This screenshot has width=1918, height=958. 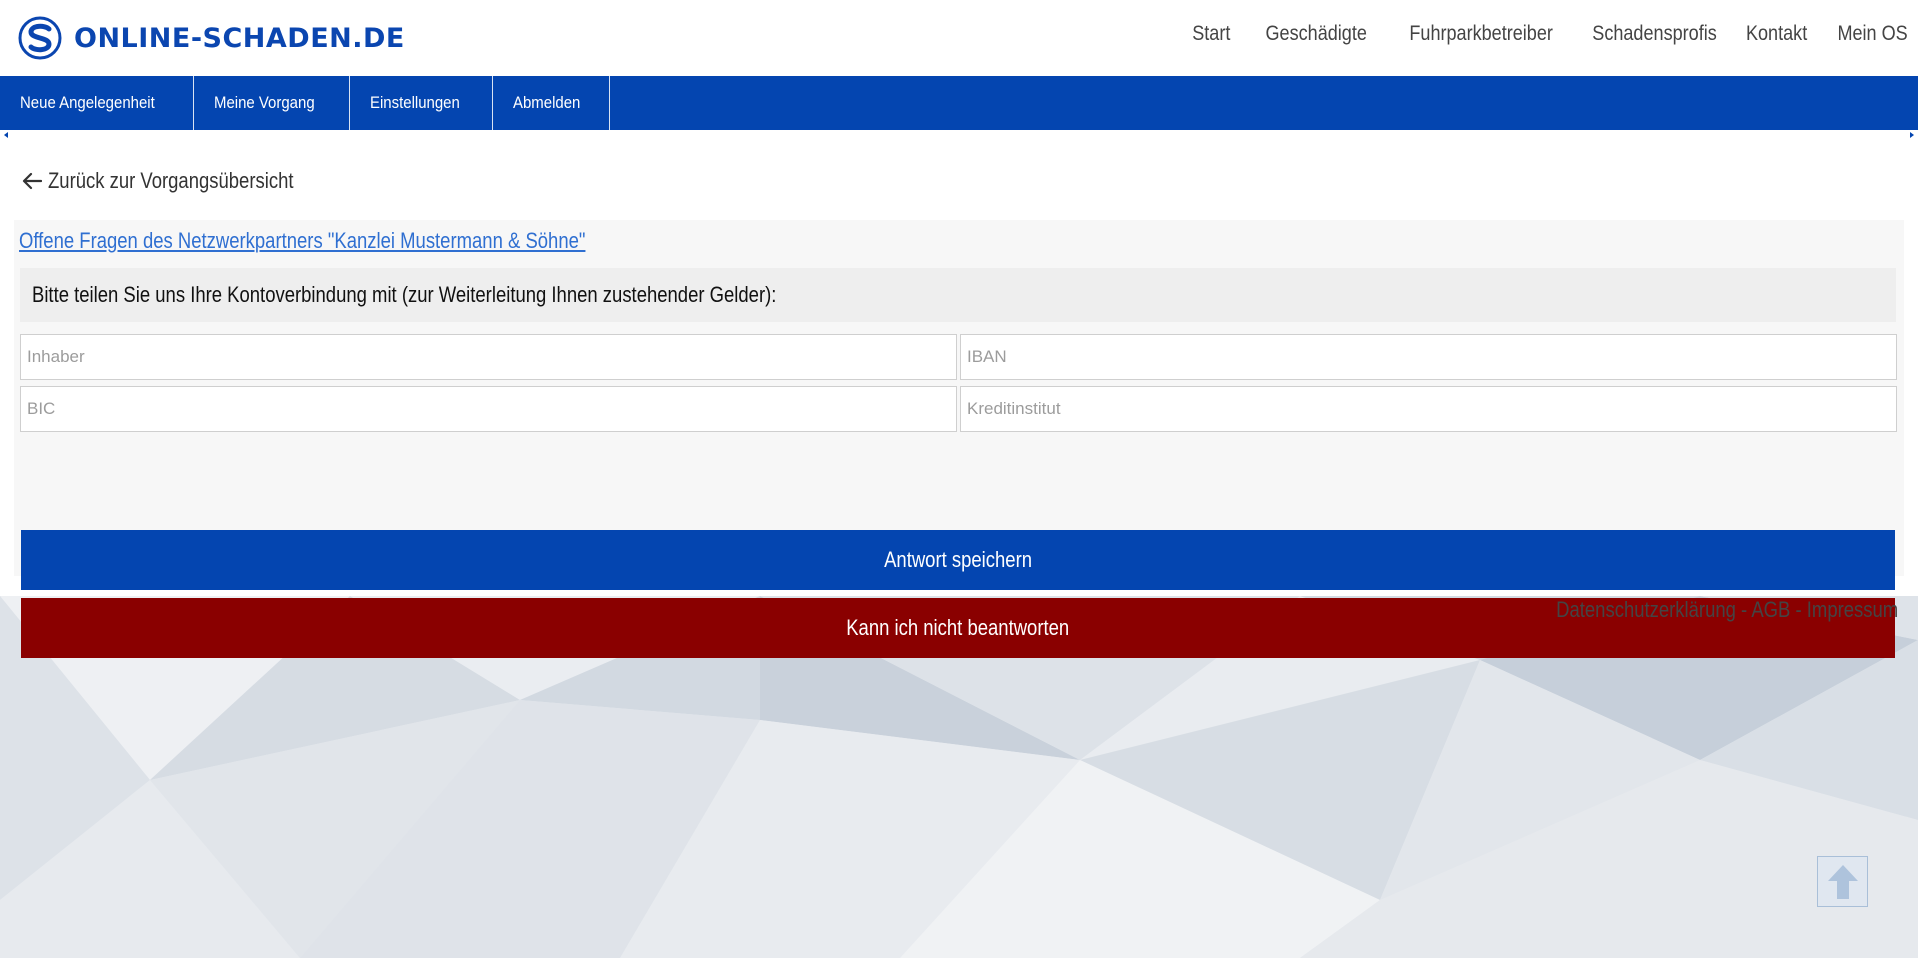 I want to click on save-answer-button: Antwort speichern, so click(x=958, y=560).